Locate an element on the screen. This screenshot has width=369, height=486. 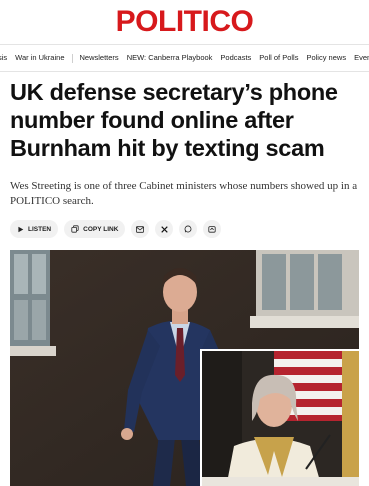
share-icon is located at coordinates (212, 229).